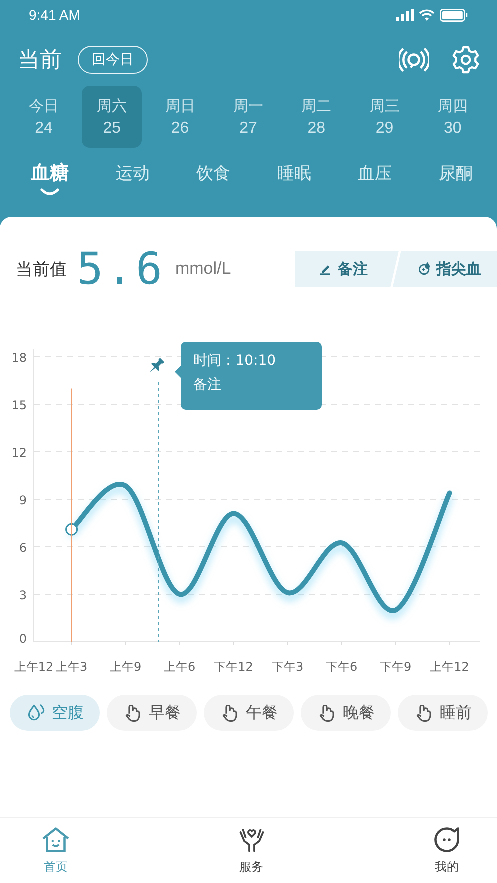  Describe the element at coordinates (414, 60) in the screenshot. I see `broadcast-icon` at that location.